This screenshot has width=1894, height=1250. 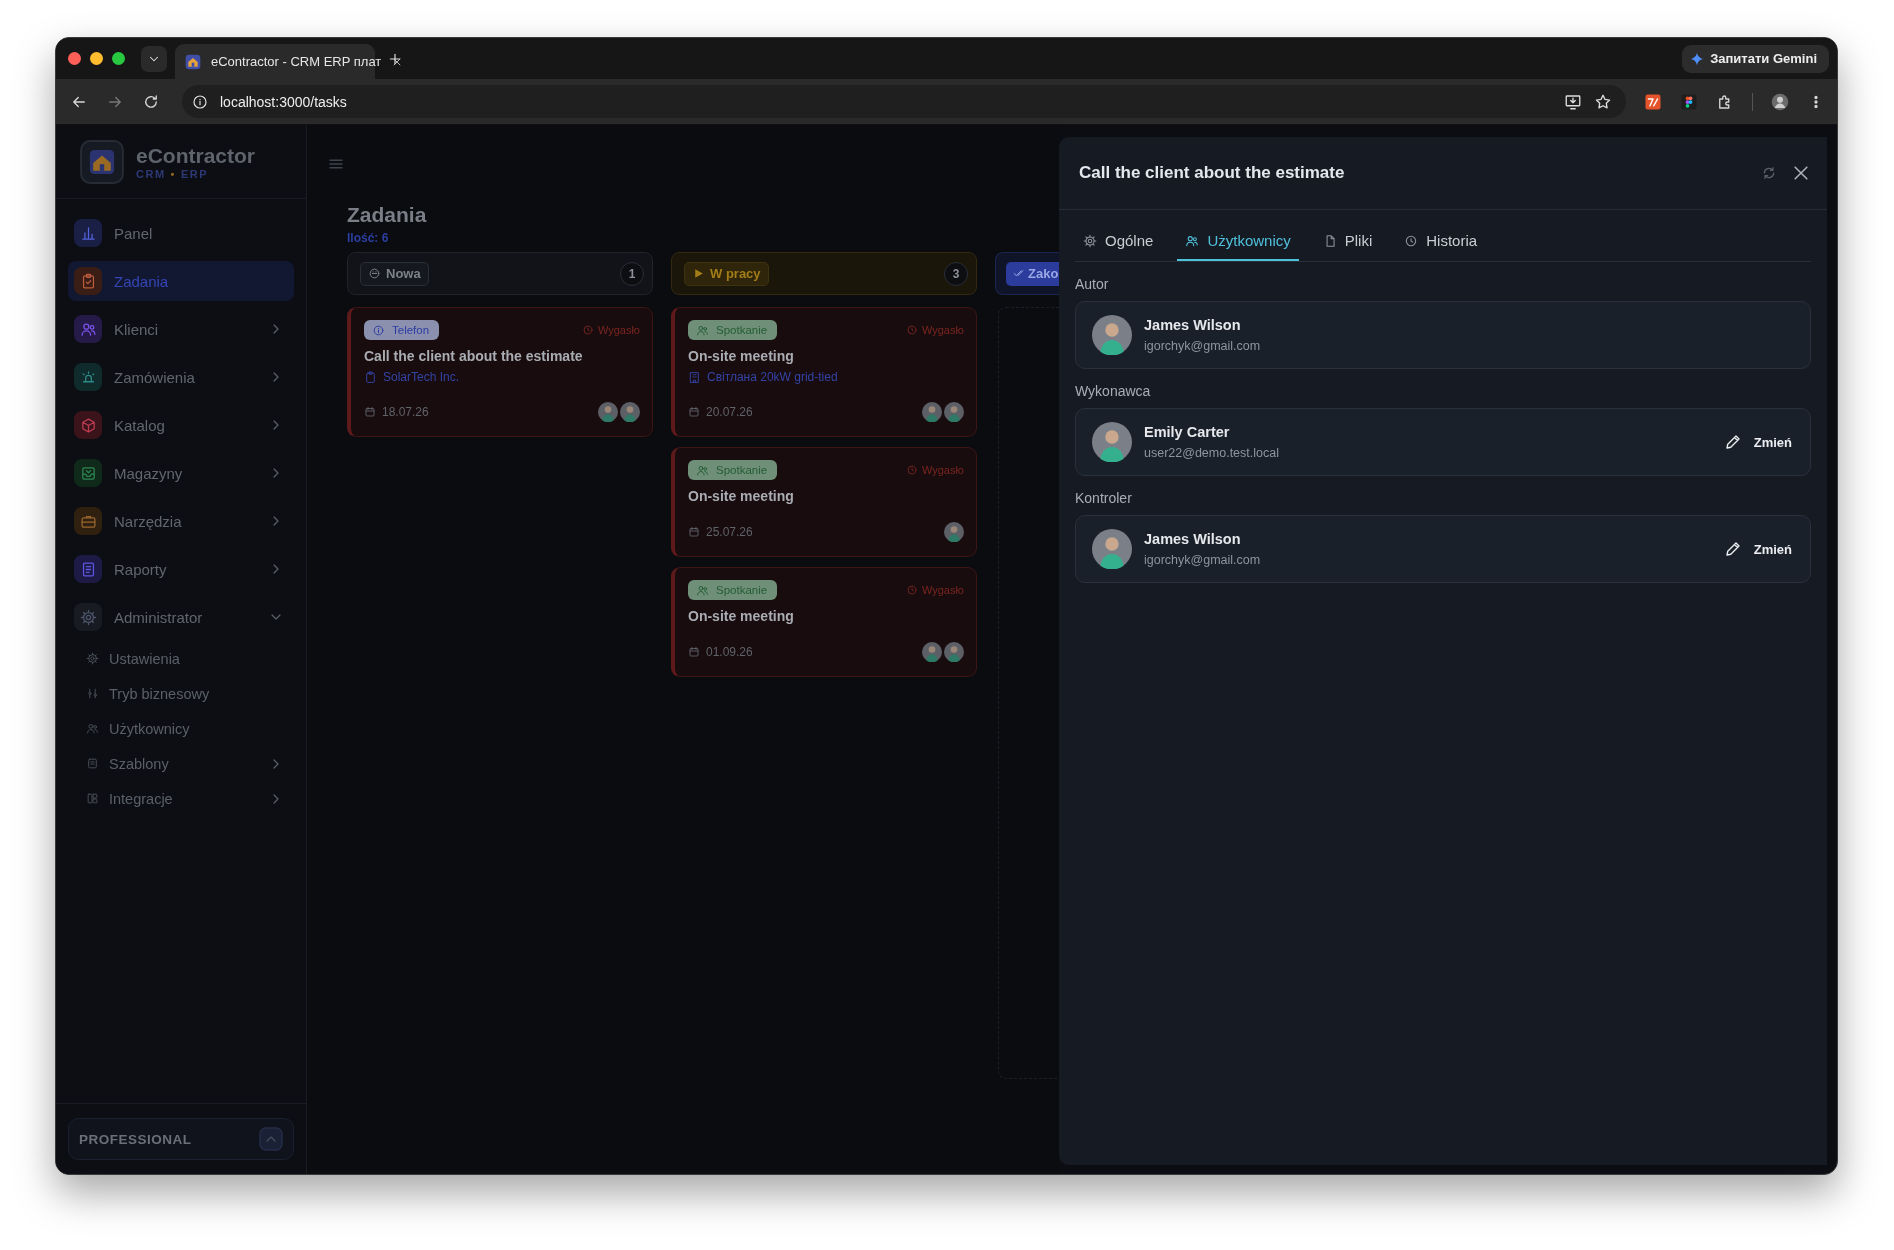 What do you see at coordinates (1769, 173) in the screenshot?
I see `refresh-icon` at bounding box center [1769, 173].